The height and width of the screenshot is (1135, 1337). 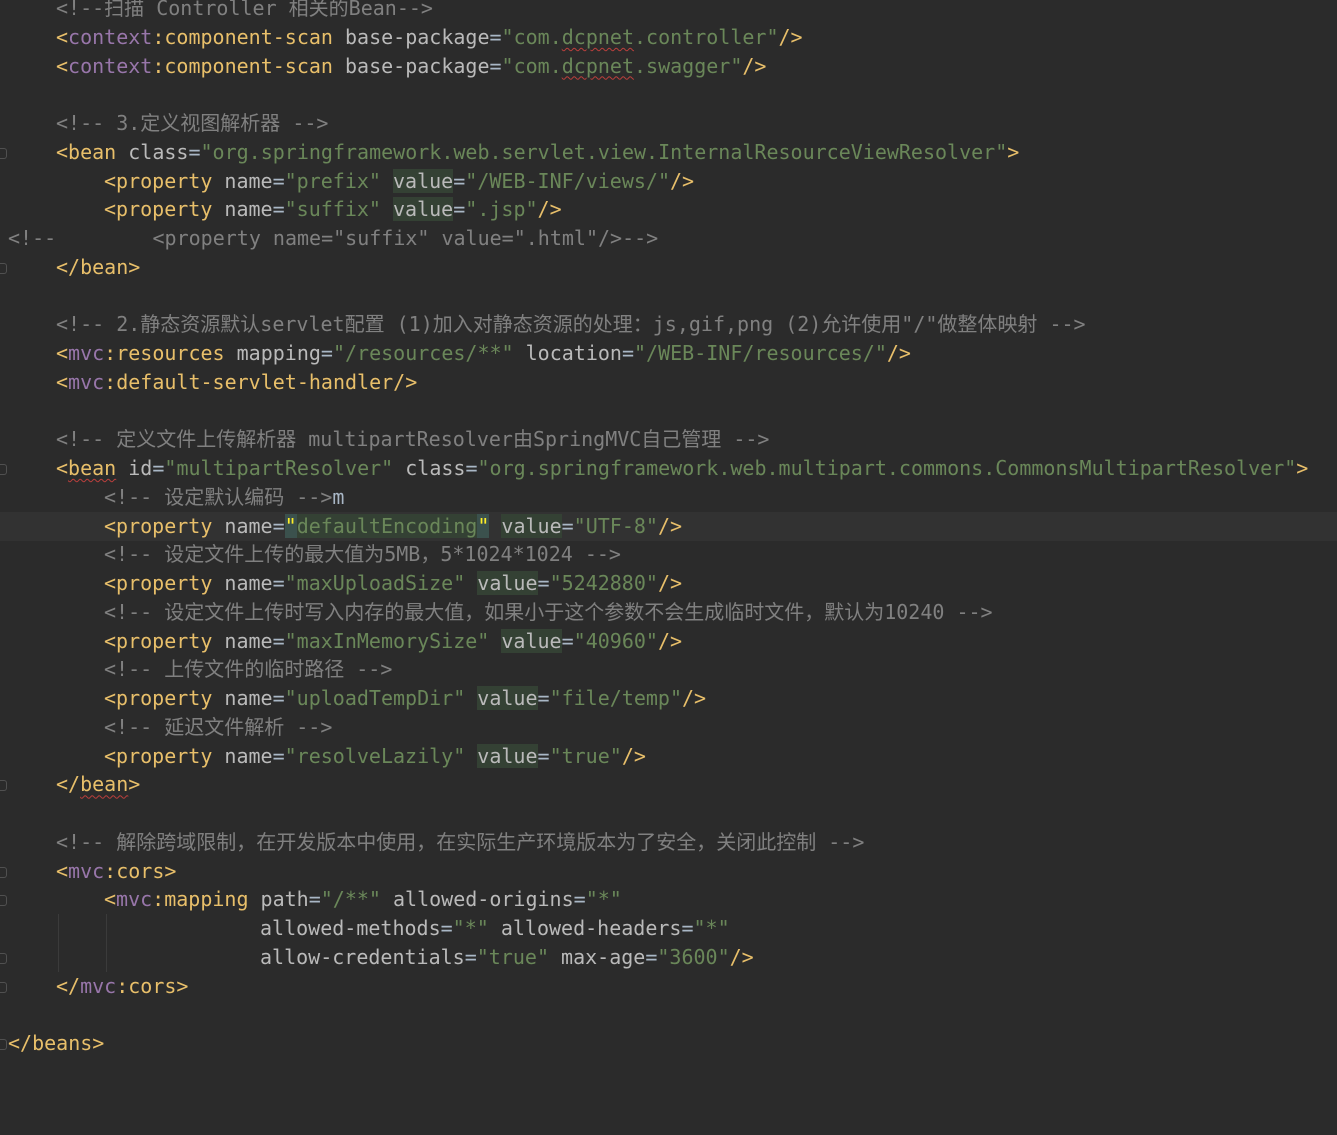 I want to click on code-text: allowed-methods="*" allowed-headers="*", so click(x=495, y=928).